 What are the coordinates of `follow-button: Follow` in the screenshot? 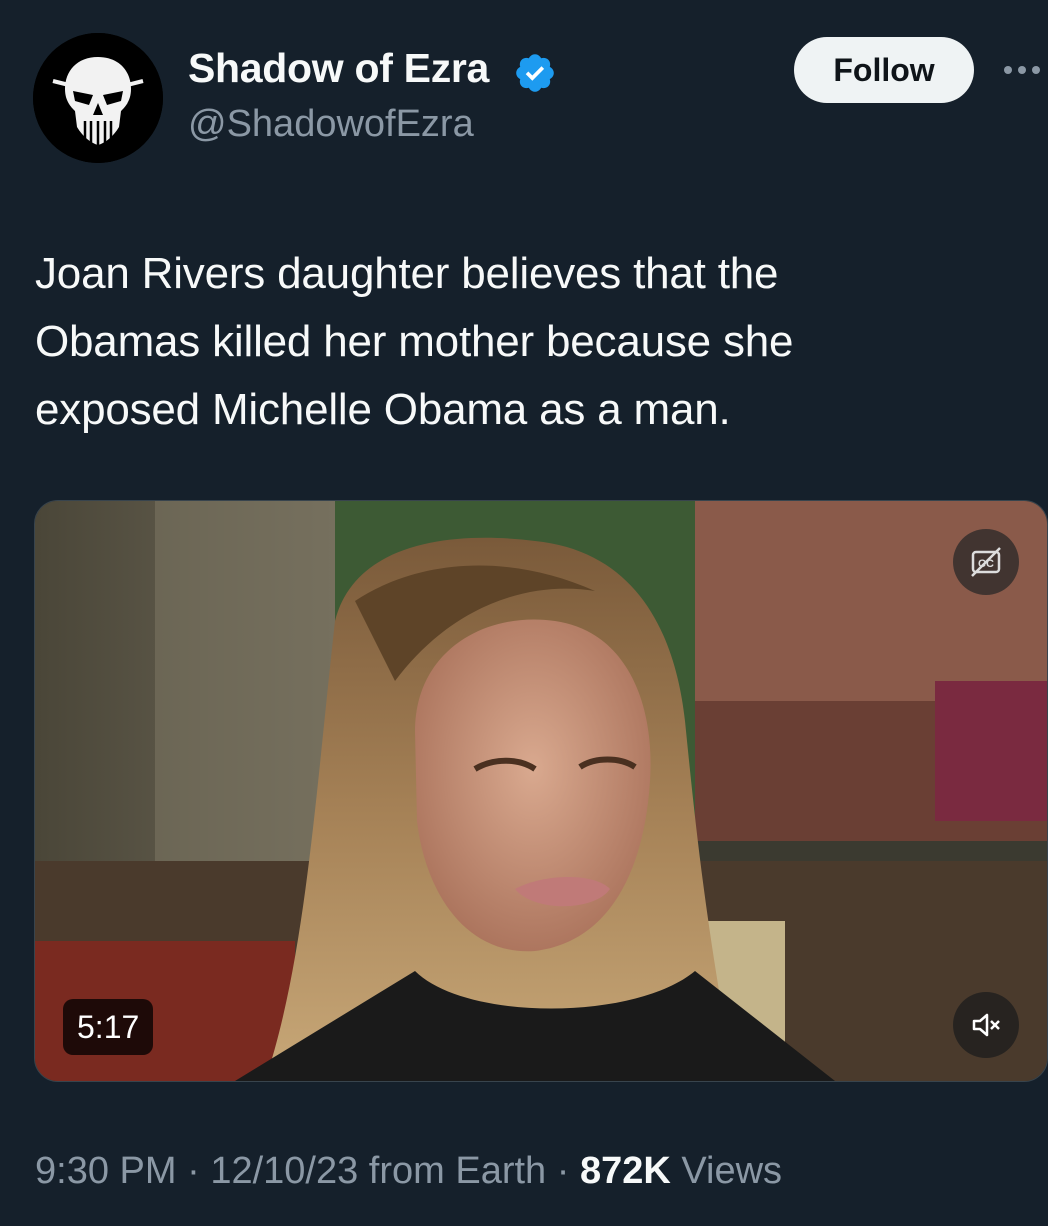 It's located at (884, 70).